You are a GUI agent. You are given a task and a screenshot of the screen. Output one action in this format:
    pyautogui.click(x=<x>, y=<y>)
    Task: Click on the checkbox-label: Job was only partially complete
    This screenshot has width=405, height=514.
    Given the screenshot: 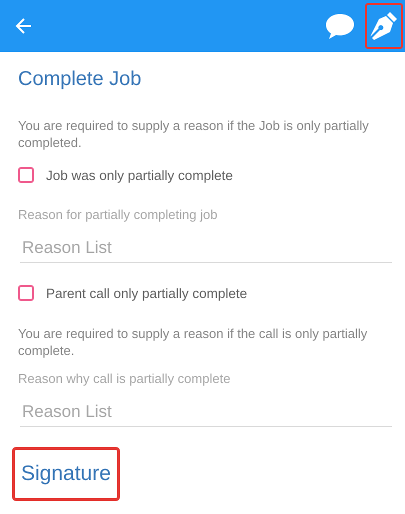 What is the action you would take?
    pyautogui.click(x=139, y=175)
    